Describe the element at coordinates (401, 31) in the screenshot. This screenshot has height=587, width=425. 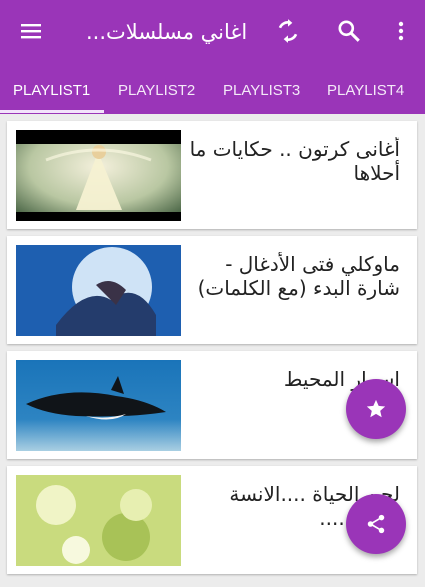
I see `more-vert-icon` at that location.